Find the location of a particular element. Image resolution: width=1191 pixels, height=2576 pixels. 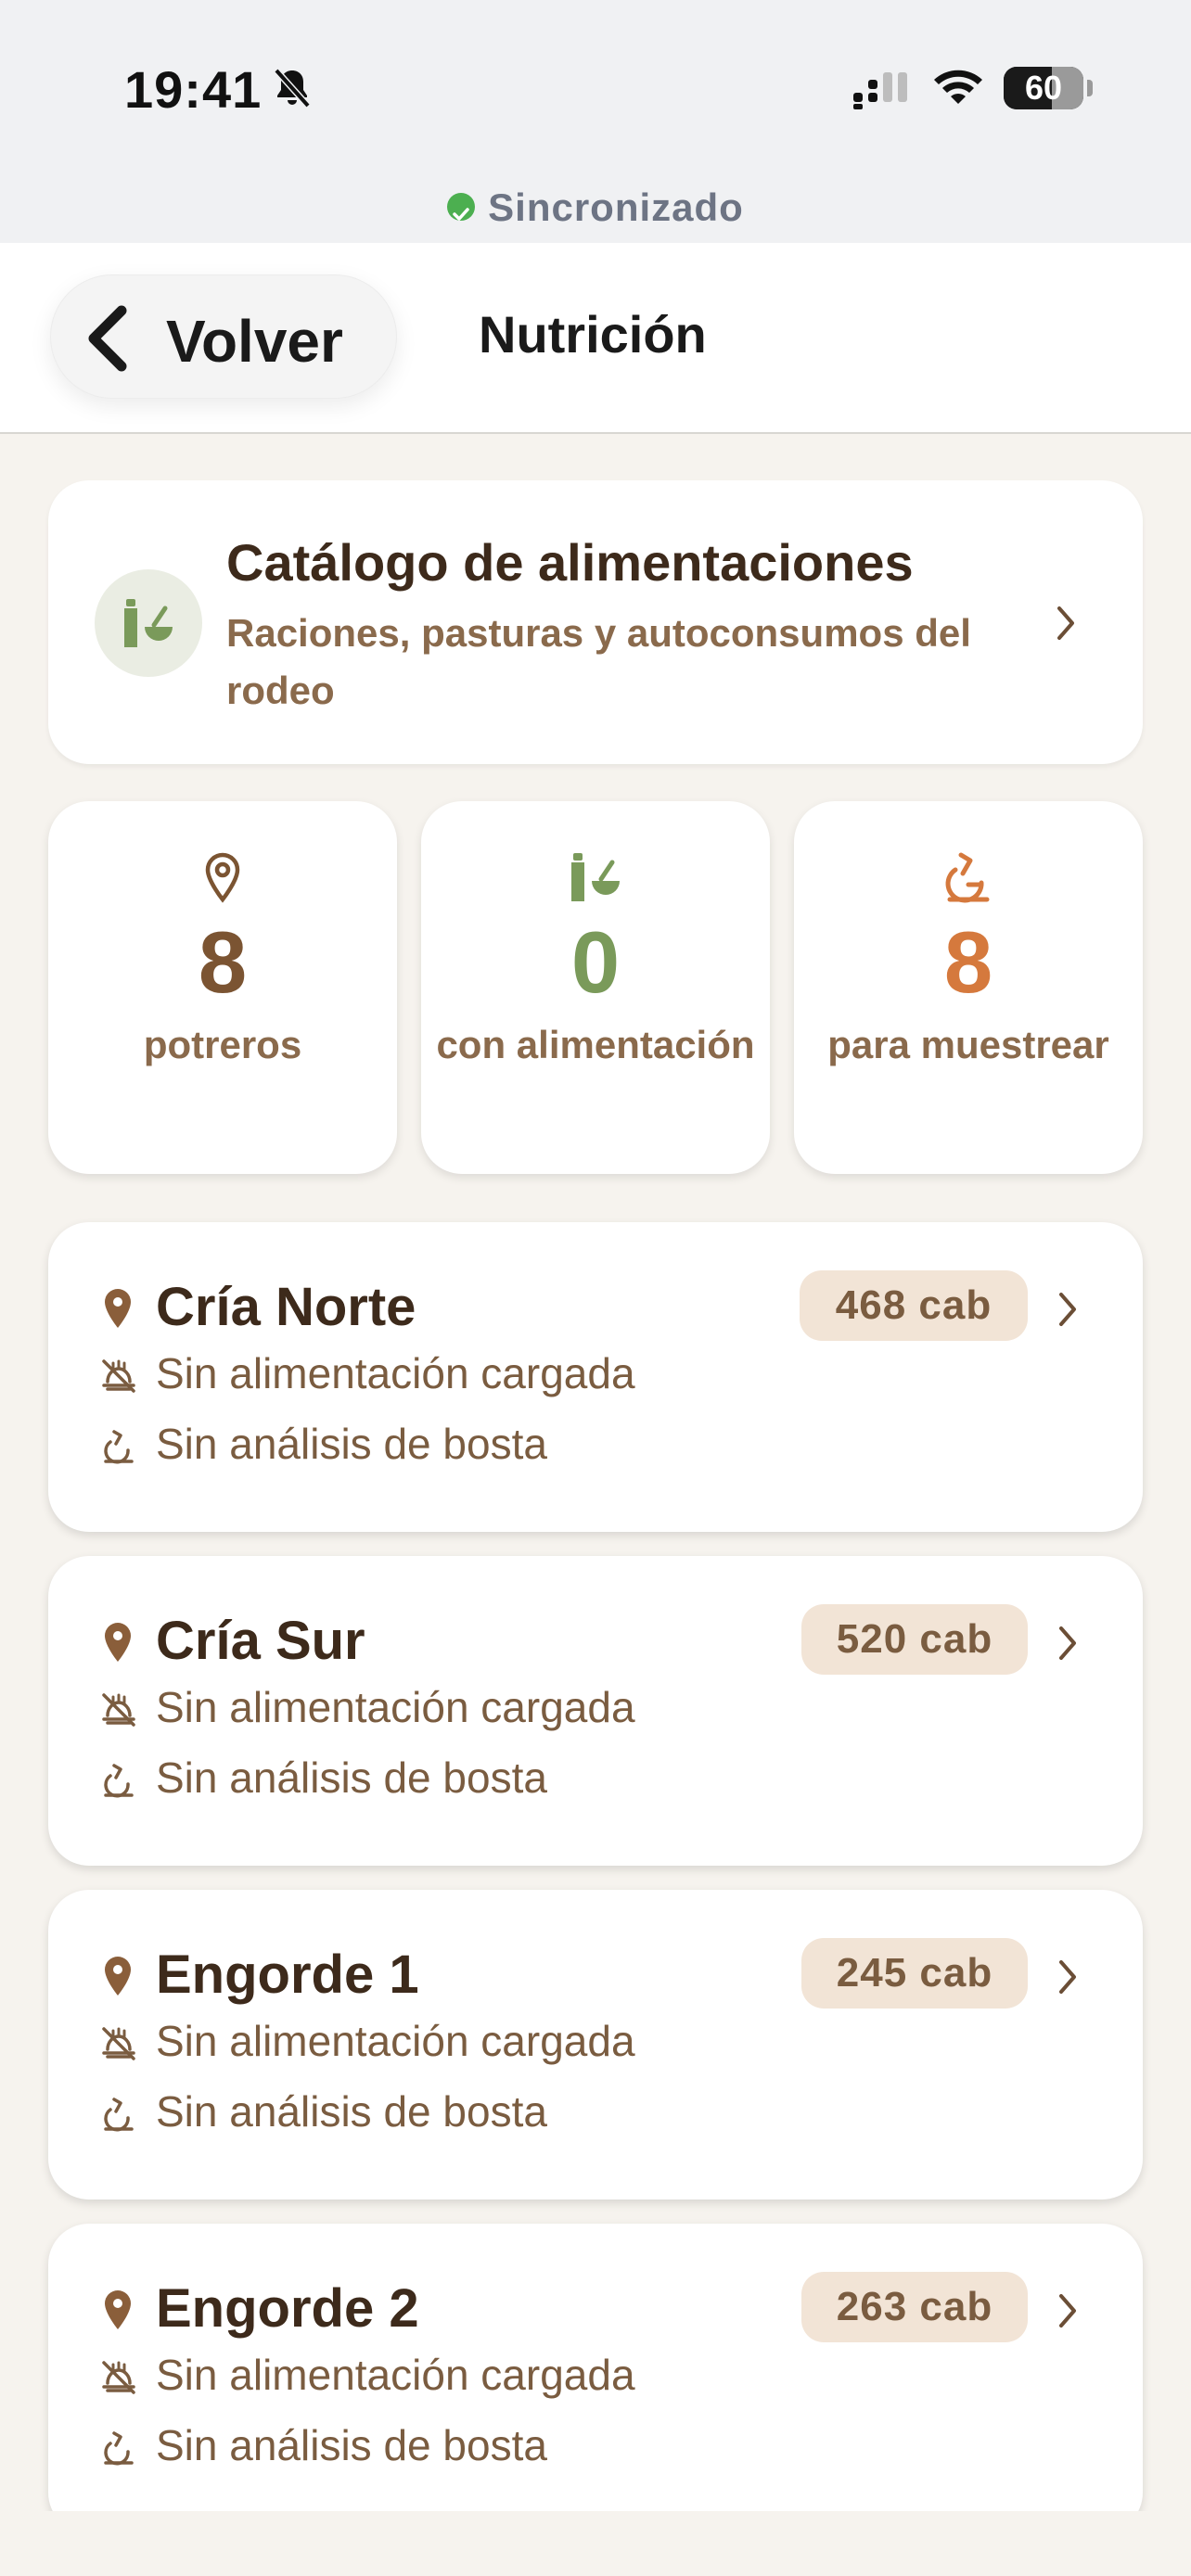

head-count-badge: 520 cab is located at coordinates (914, 1639).